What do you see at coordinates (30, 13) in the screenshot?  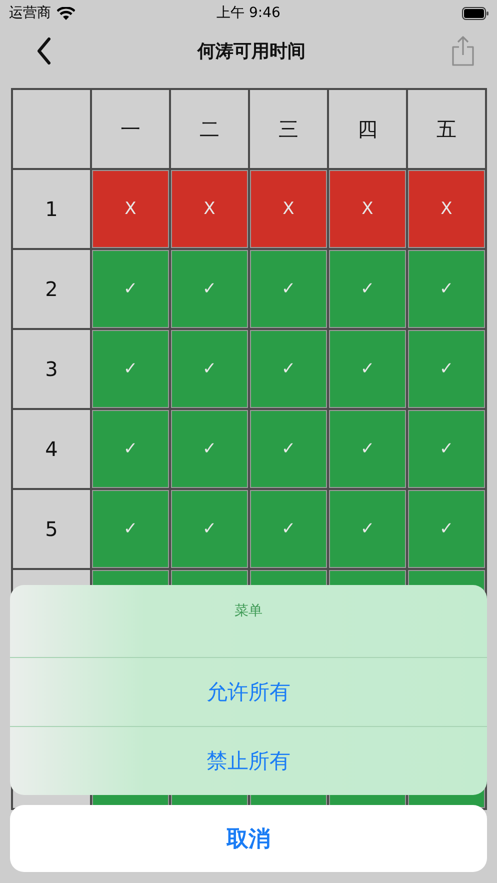 I see `carrier-name: 运营商` at bounding box center [30, 13].